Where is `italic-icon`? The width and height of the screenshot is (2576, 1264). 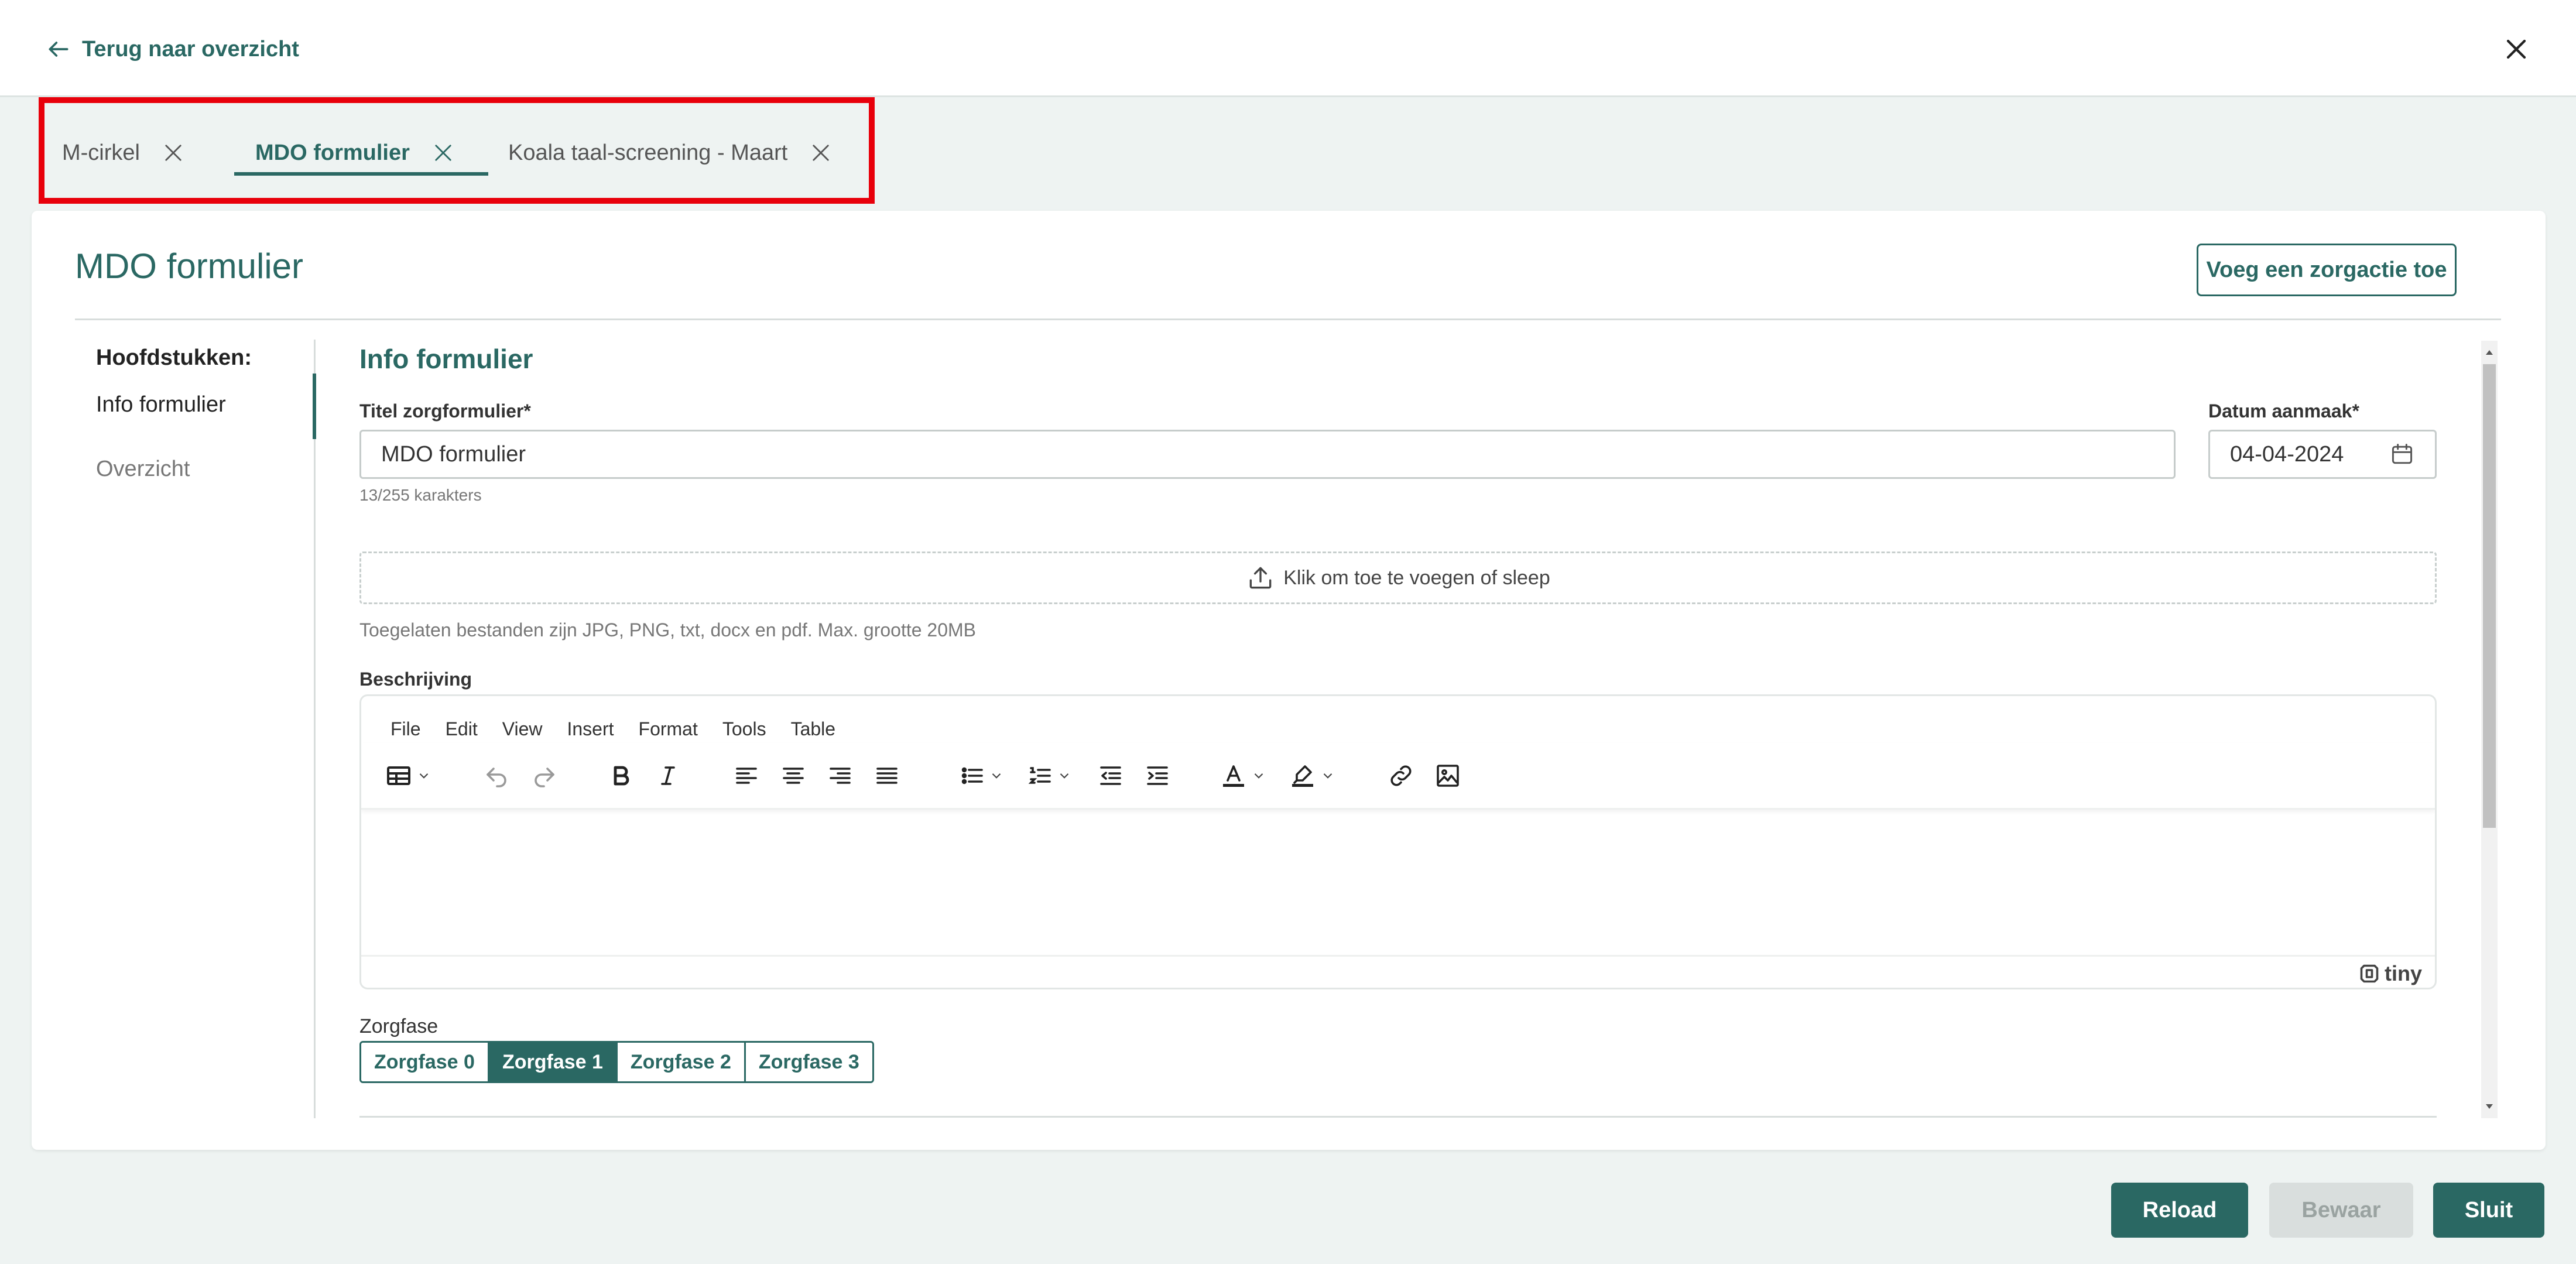
italic-icon is located at coordinates (668, 776).